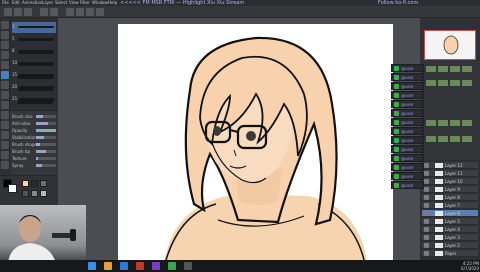 Image resolution: width=480 pixels, height=272 pixels. I want to click on layer-row: Layer 9, so click(450, 189).